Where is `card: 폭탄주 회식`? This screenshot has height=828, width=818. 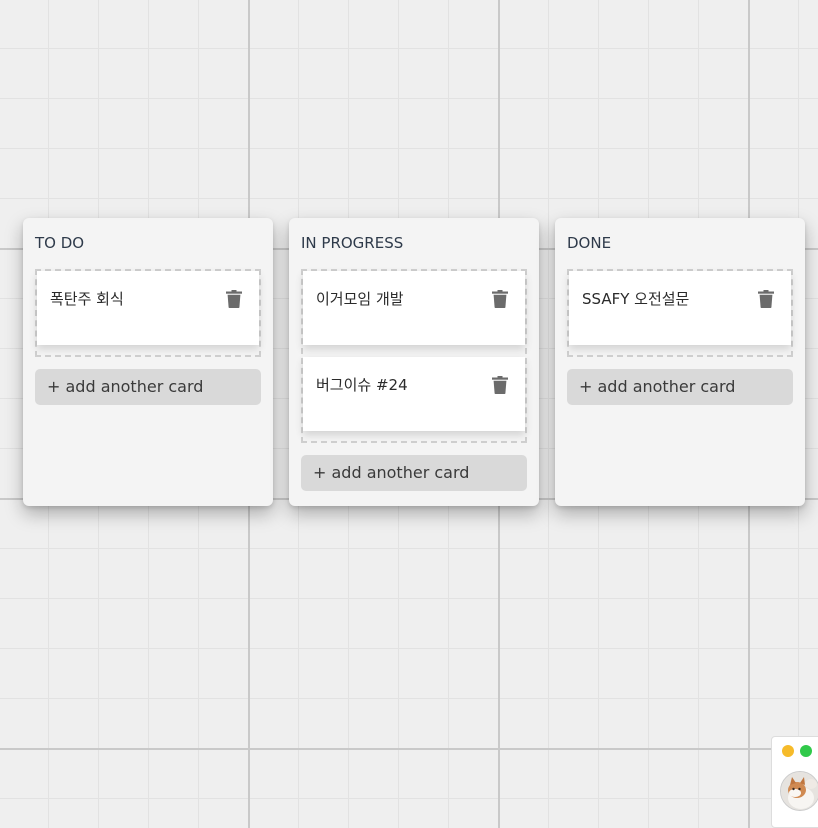
card: 폭탄주 회식 is located at coordinates (148, 308).